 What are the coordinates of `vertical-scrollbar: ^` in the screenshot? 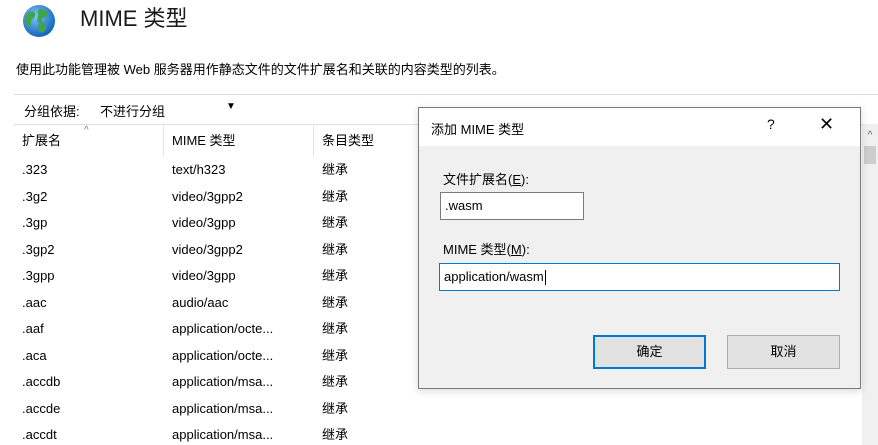 It's located at (870, 284).